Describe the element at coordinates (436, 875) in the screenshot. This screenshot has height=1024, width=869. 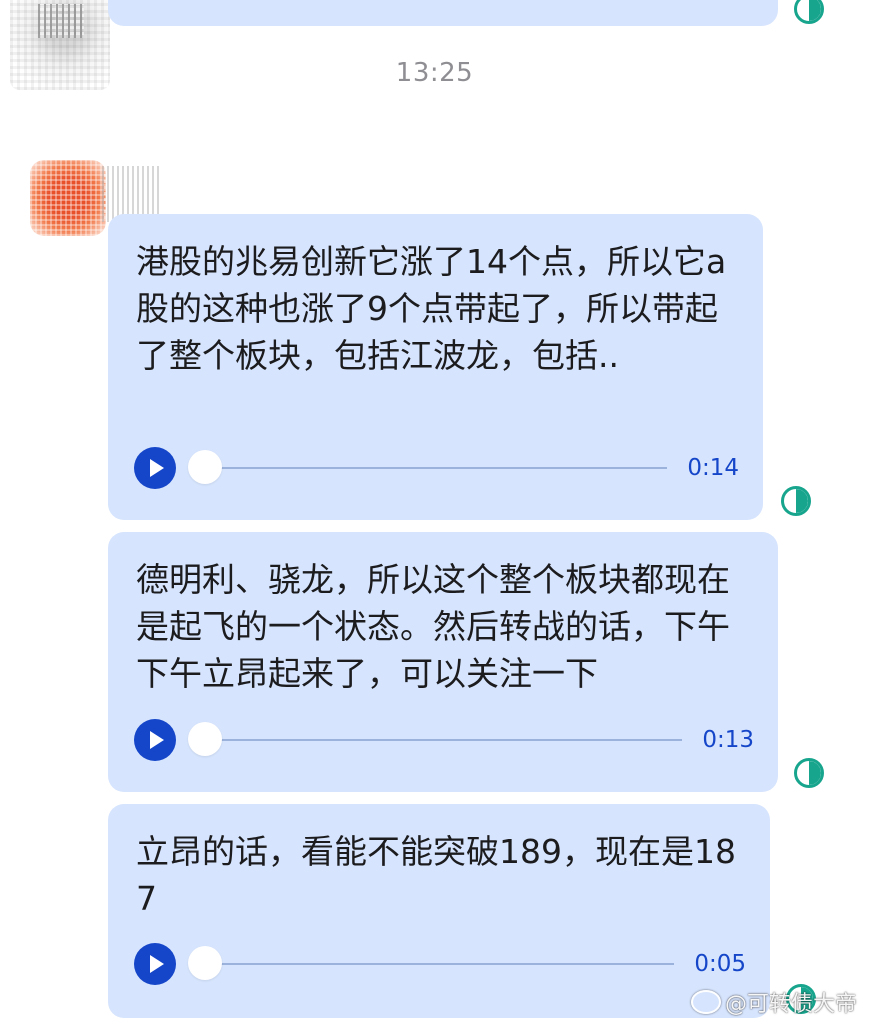
I see `transcript-text: 立昂的话，看能不能突破189，现在是187` at that location.